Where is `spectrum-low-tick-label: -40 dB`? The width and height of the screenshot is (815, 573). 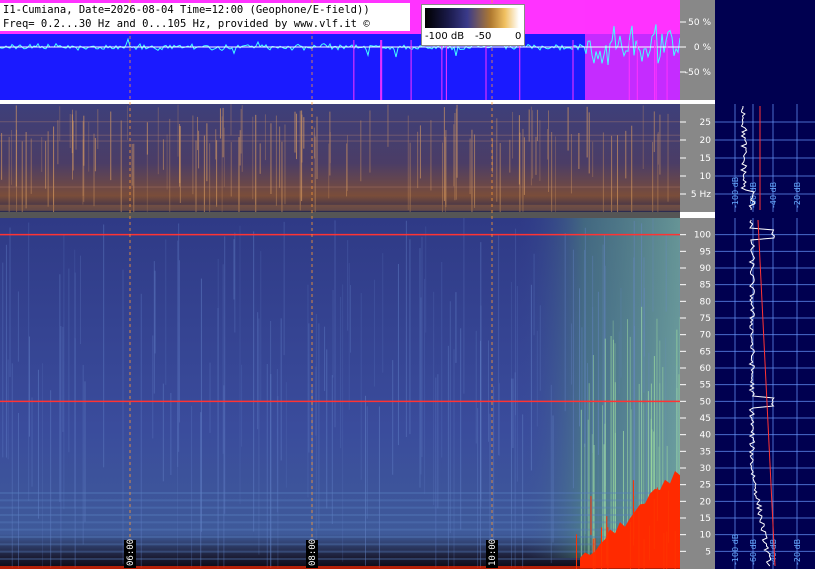 spectrum-low-tick-label: -40 dB is located at coordinates (773, 195).